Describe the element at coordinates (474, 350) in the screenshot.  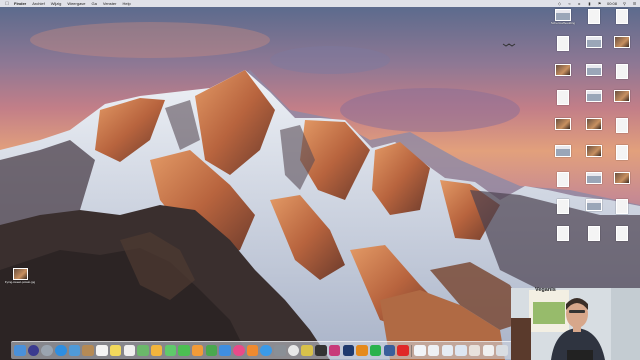
I see `photos-stack-icon` at that location.